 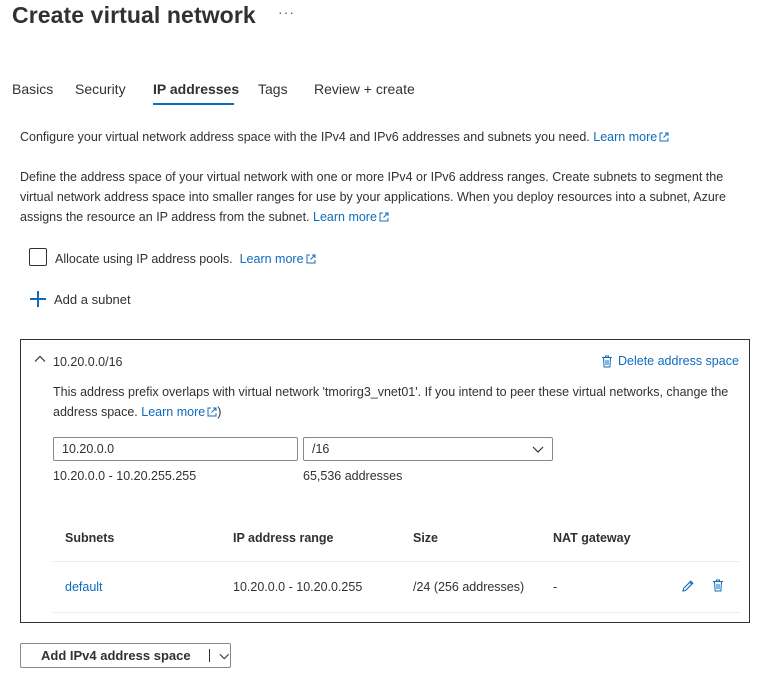 I want to click on intro-learn-more-label: Learn more, so click(x=625, y=137).